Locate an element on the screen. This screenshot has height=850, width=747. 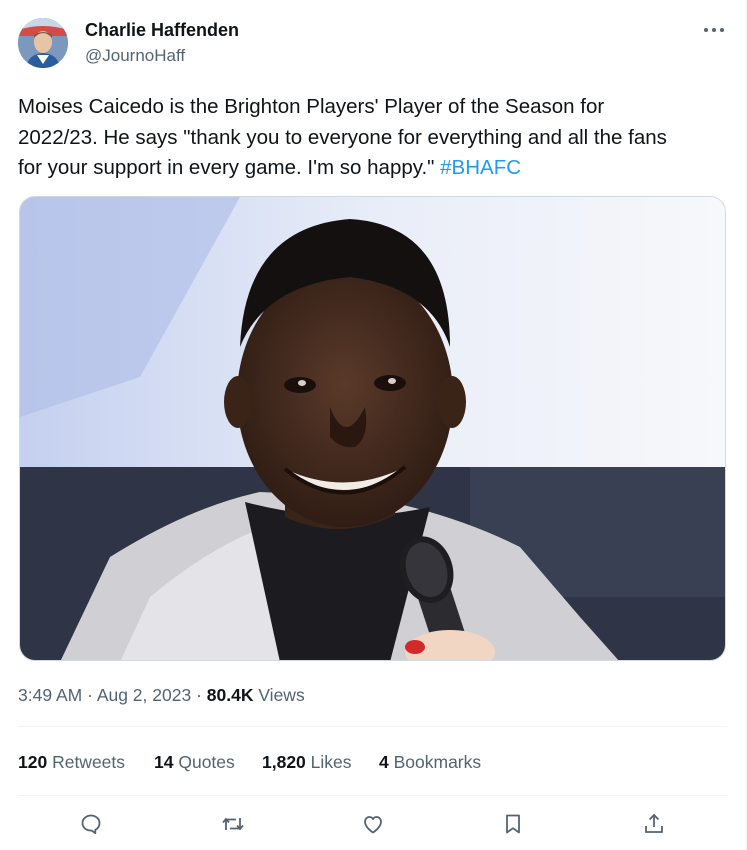
bookmarks-stat: 4 Bookmarks is located at coordinates (430, 762).